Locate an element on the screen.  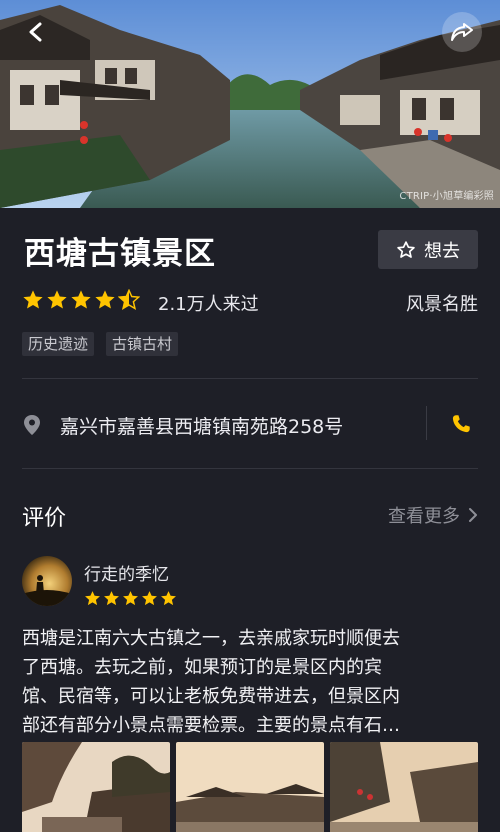
tag-ancient-town: 古镇古村 is located at coordinates (142, 344).